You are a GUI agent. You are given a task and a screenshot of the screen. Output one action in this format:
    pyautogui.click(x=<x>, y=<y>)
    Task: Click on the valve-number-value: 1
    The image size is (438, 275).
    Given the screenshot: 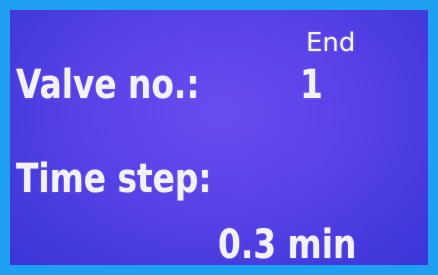 What is the action you would take?
    pyautogui.click(x=311, y=85)
    